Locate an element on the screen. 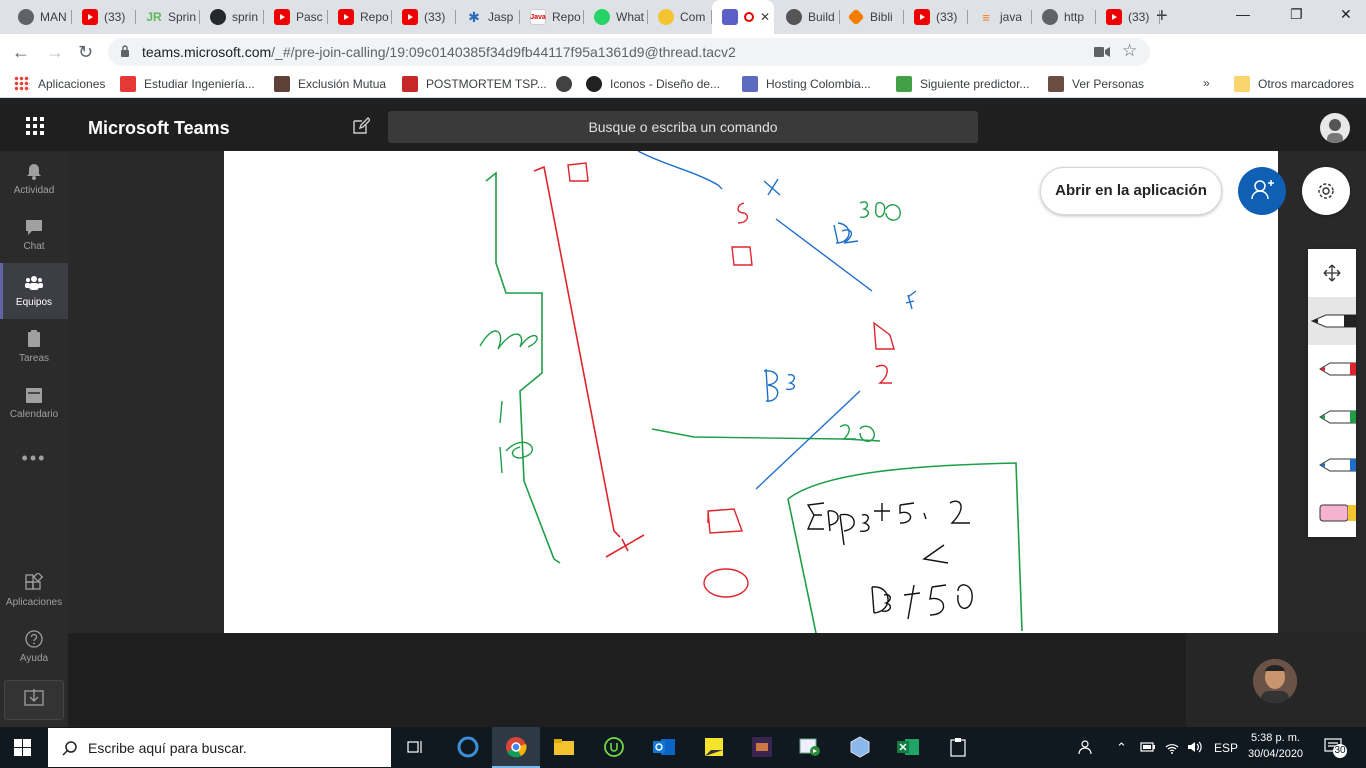 The width and height of the screenshot is (1366, 768). clock-date: 30/04/2020 is located at coordinates (1275, 754).